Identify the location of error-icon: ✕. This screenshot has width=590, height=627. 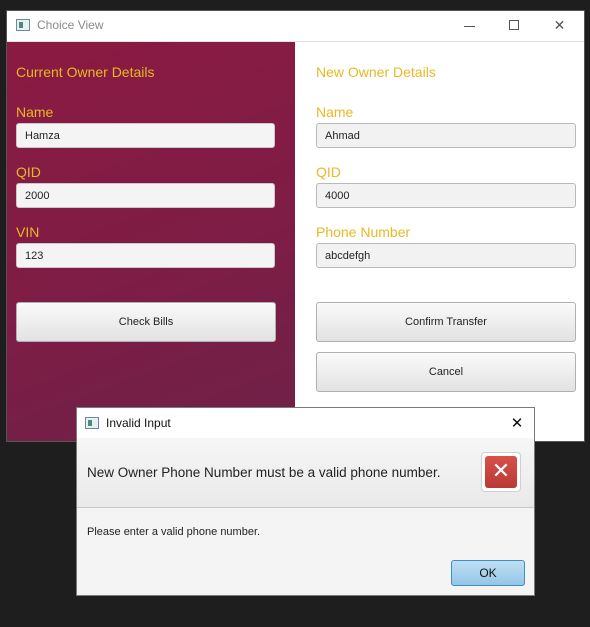
(501, 472).